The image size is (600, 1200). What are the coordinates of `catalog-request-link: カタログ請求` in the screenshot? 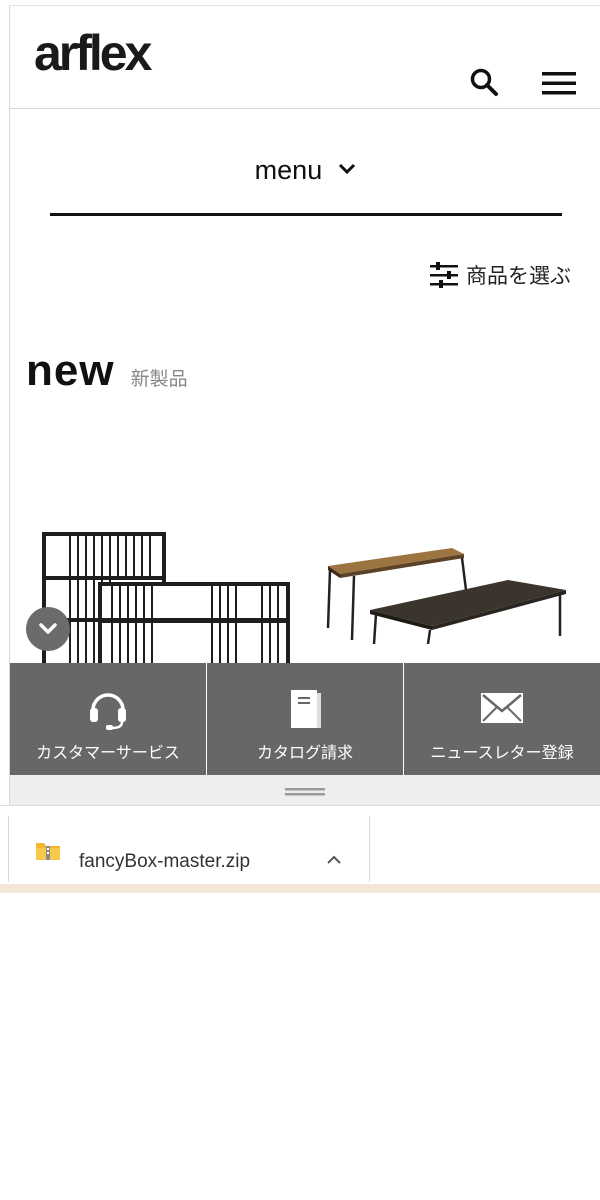 It's located at (305, 719).